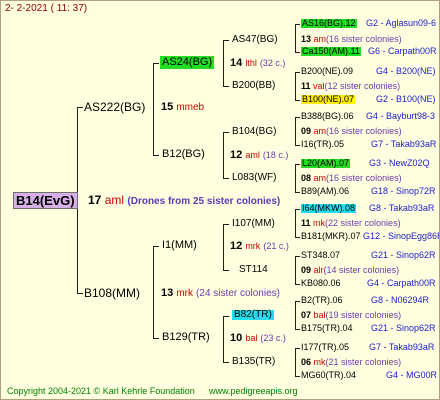  I want to click on g4-name: ST348.07, so click(320, 255).